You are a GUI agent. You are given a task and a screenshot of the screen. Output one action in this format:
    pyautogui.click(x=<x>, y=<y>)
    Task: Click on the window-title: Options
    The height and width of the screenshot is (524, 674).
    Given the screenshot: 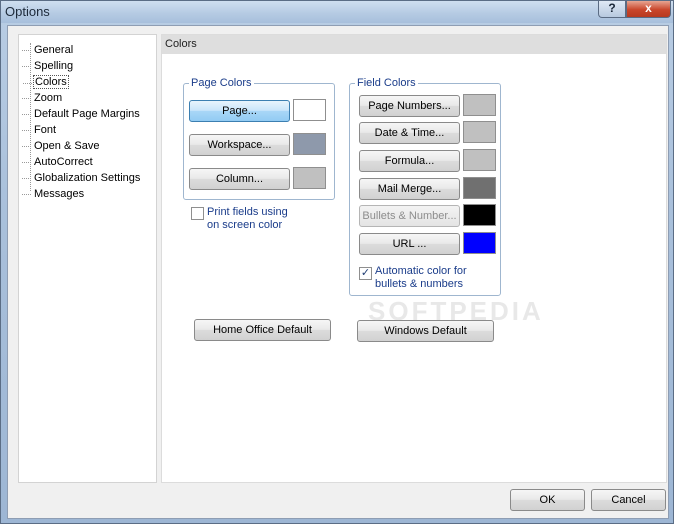 What is the action you would take?
    pyautogui.click(x=27, y=11)
    